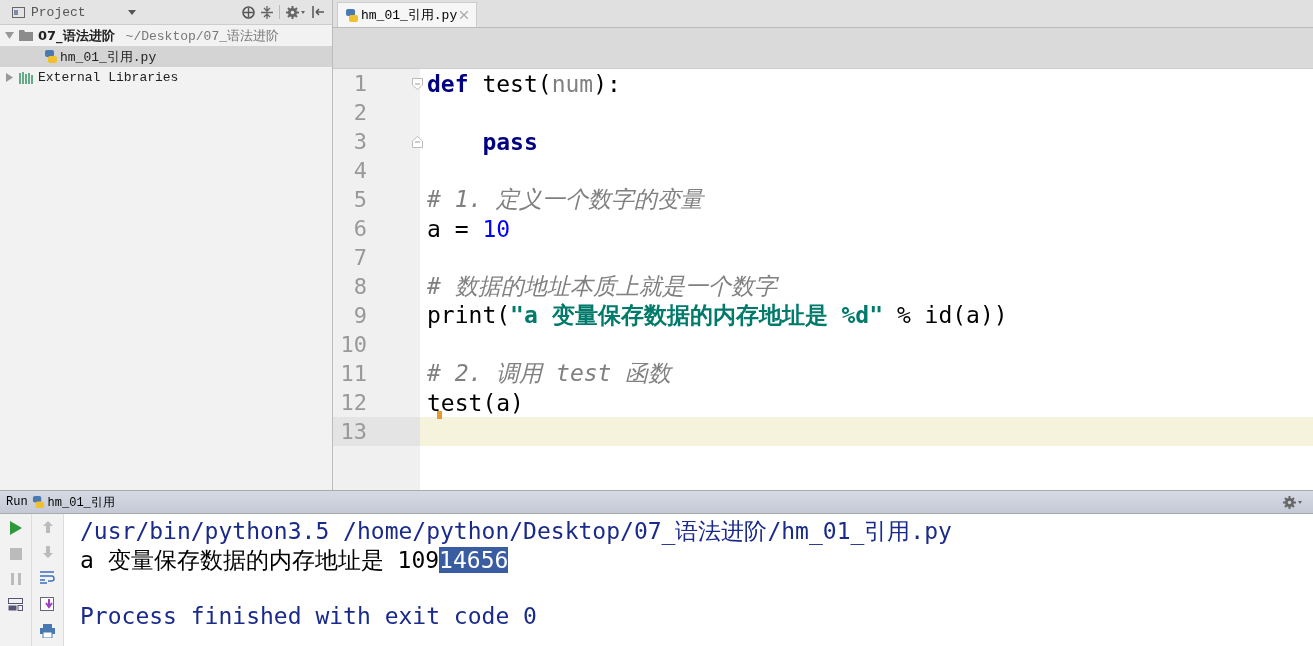 The width and height of the screenshot is (1313, 646). I want to click on code-token: test(, so click(516, 83).